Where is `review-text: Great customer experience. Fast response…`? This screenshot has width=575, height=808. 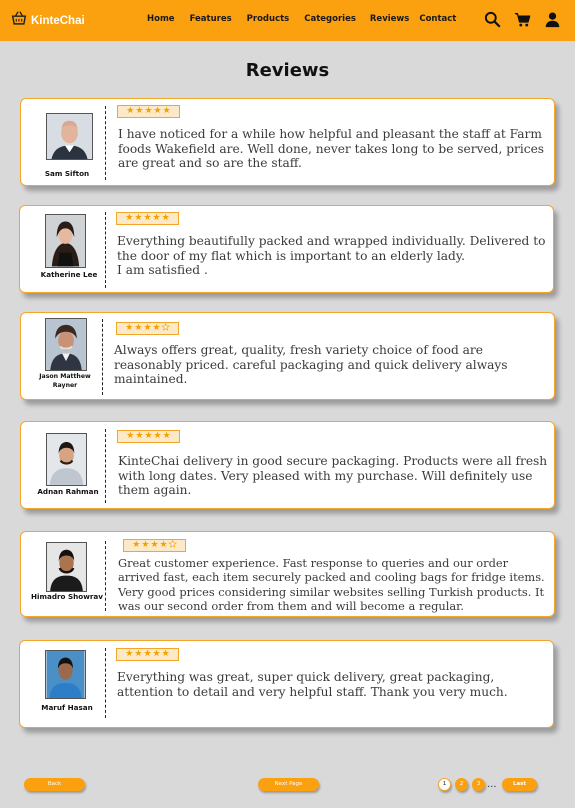
review-text: Great customer experience. Fast response… is located at coordinates (331, 584).